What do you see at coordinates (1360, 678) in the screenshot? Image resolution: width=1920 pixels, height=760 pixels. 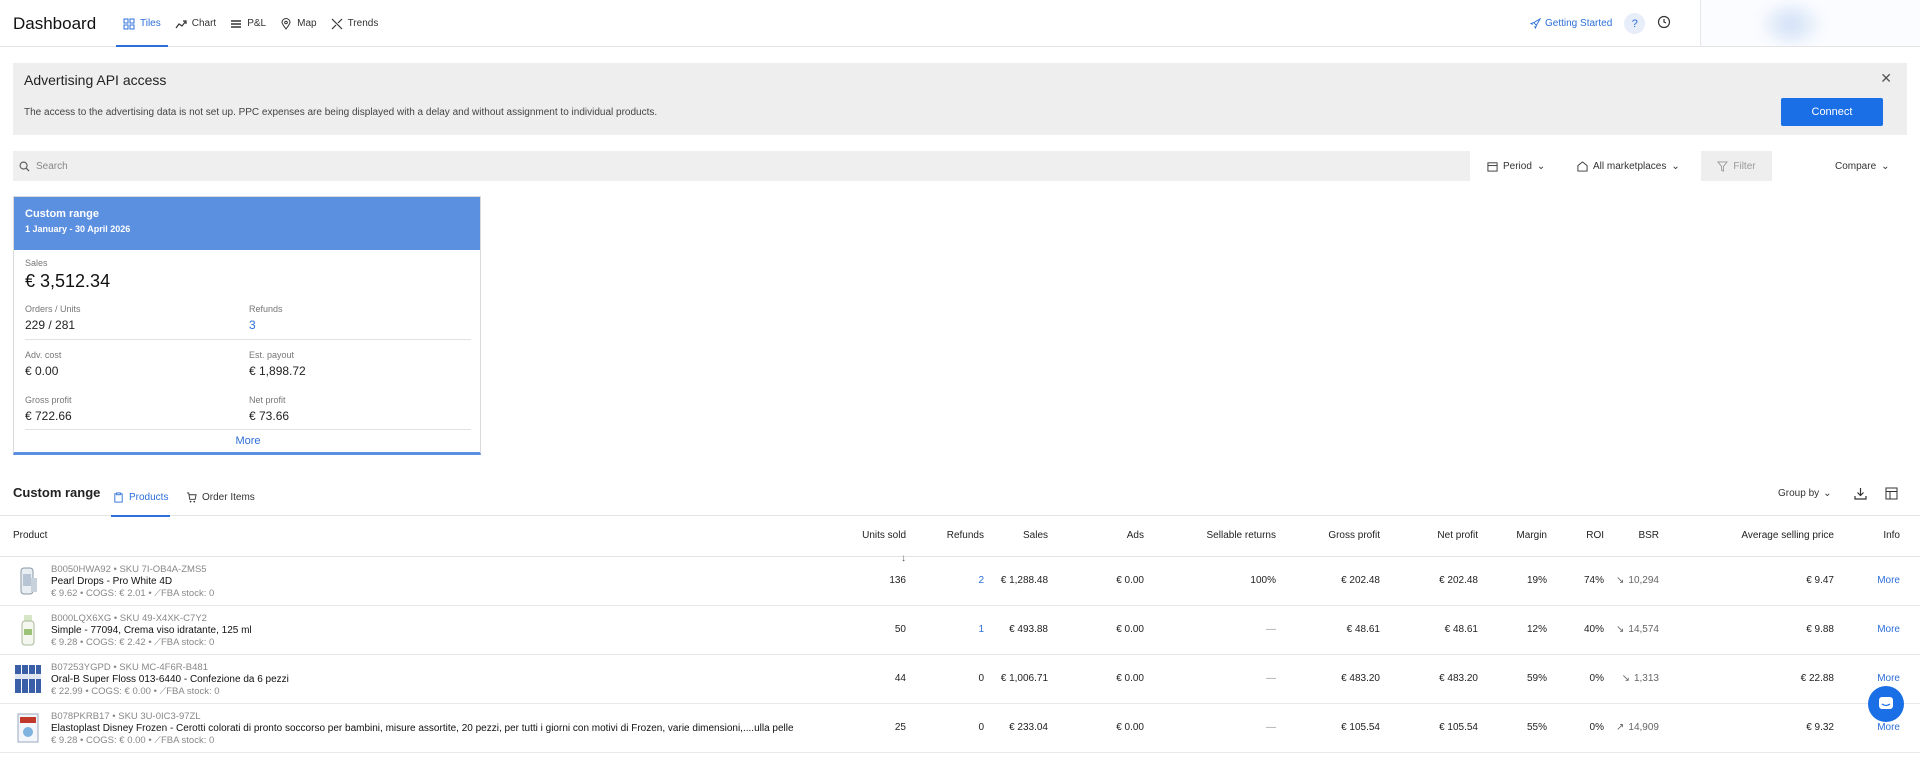 I see `gross-profit: € 483.20` at bounding box center [1360, 678].